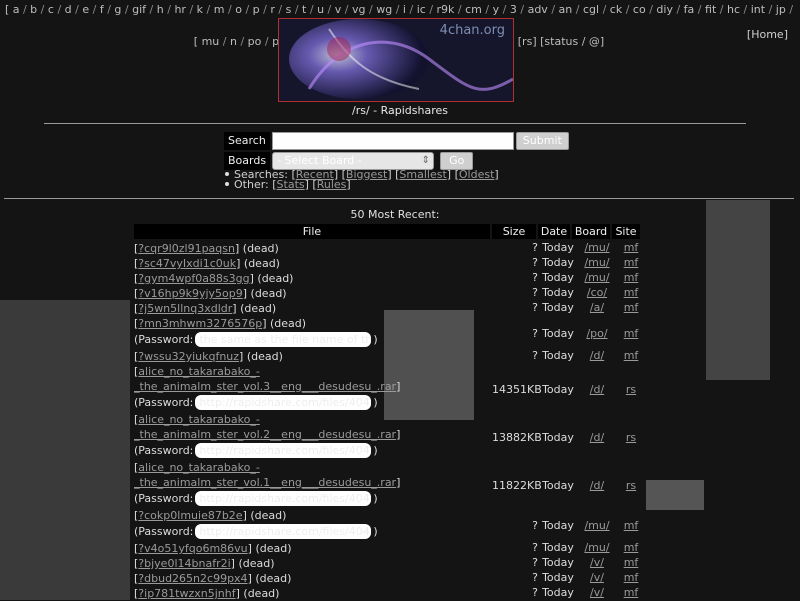 The width and height of the screenshot is (800, 601). What do you see at coordinates (477, 174) in the screenshot?
I see `search-oldest-link: Oldest` at bounding box center [477, 174].